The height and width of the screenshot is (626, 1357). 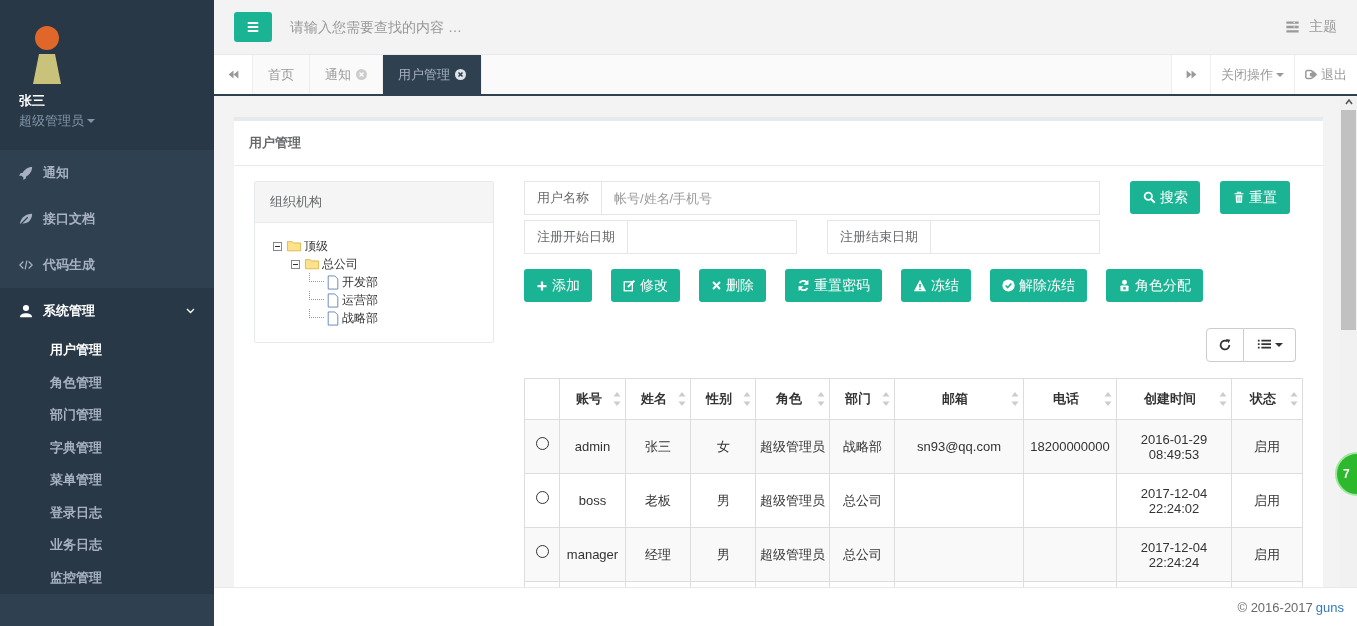 What do you see at coordinates (316, 246) in the screenshot?
I see `tree-node: 顶级` at bounding box center [316, 246].